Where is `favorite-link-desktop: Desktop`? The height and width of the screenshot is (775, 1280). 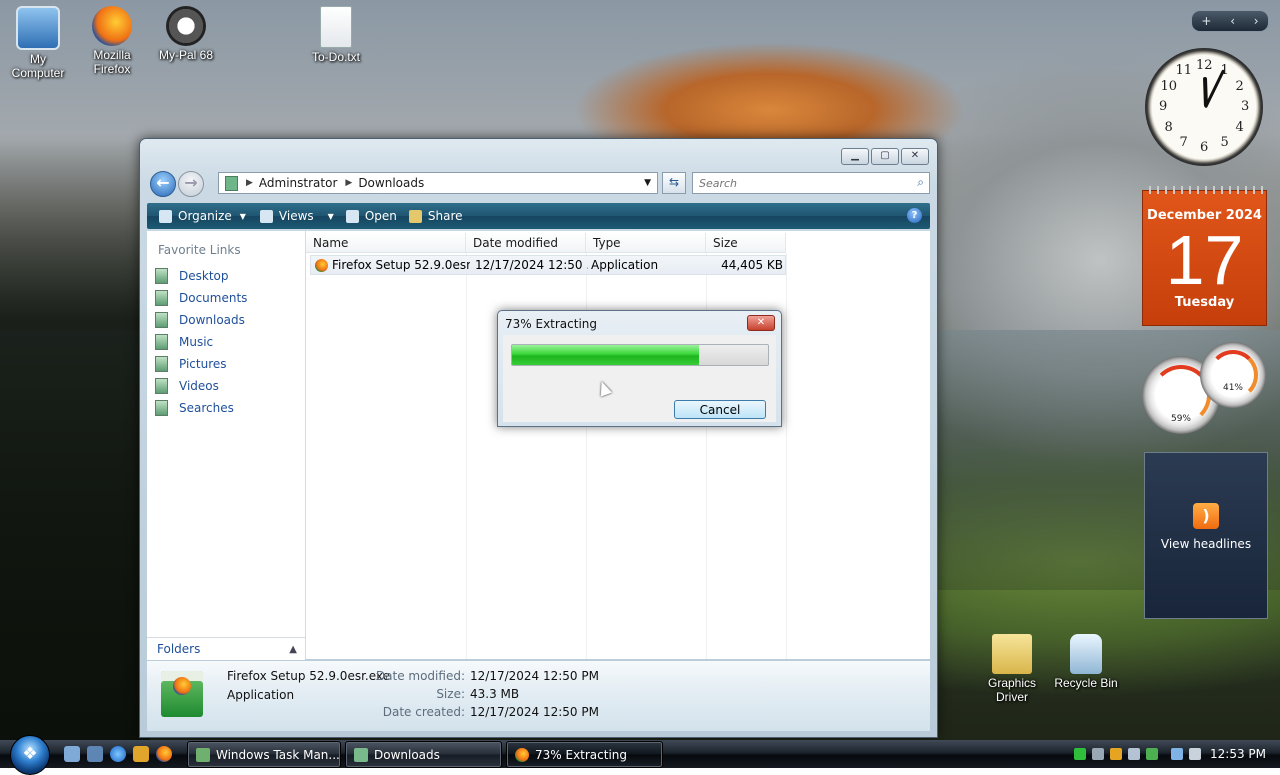 favorite-link-desktop: Desktop is located at coordinates (226, 276).